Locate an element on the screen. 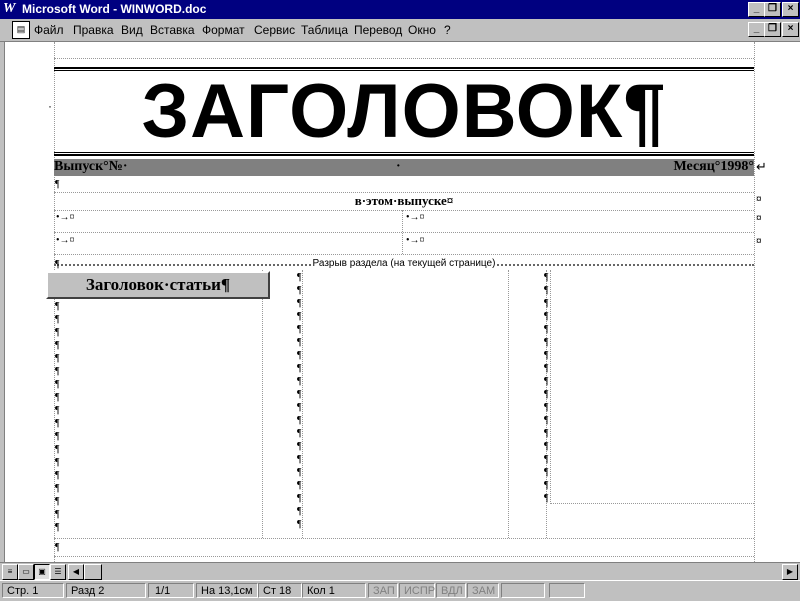 The image size is (800, 601). status-position: На 13,1см is located at coordinates (227, 590).